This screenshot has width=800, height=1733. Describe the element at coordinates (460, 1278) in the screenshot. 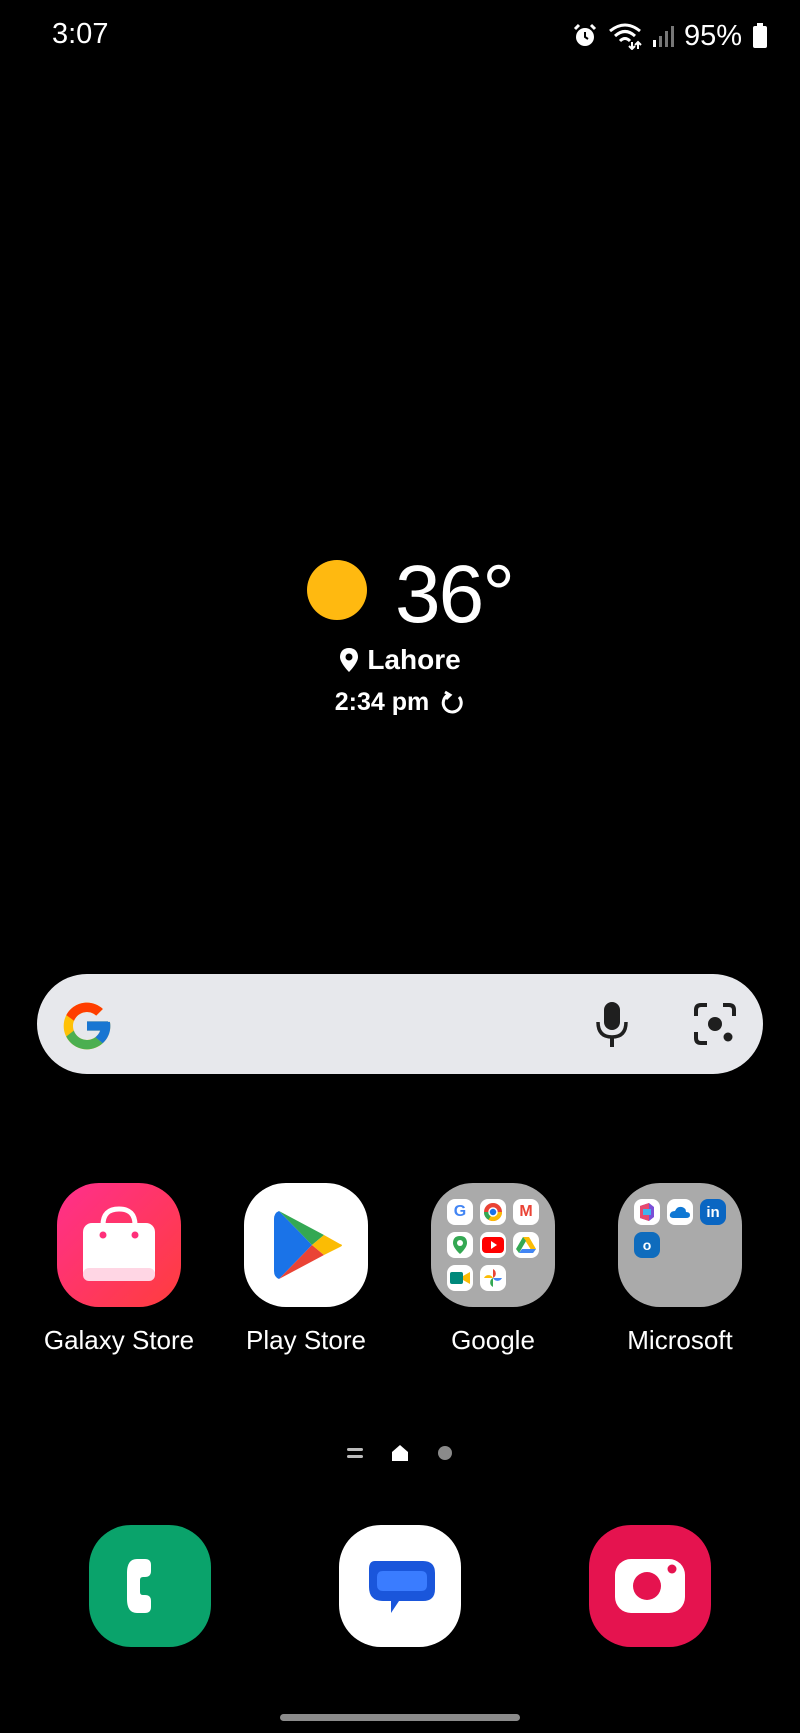

I see `meet-mini-icon` at that location.